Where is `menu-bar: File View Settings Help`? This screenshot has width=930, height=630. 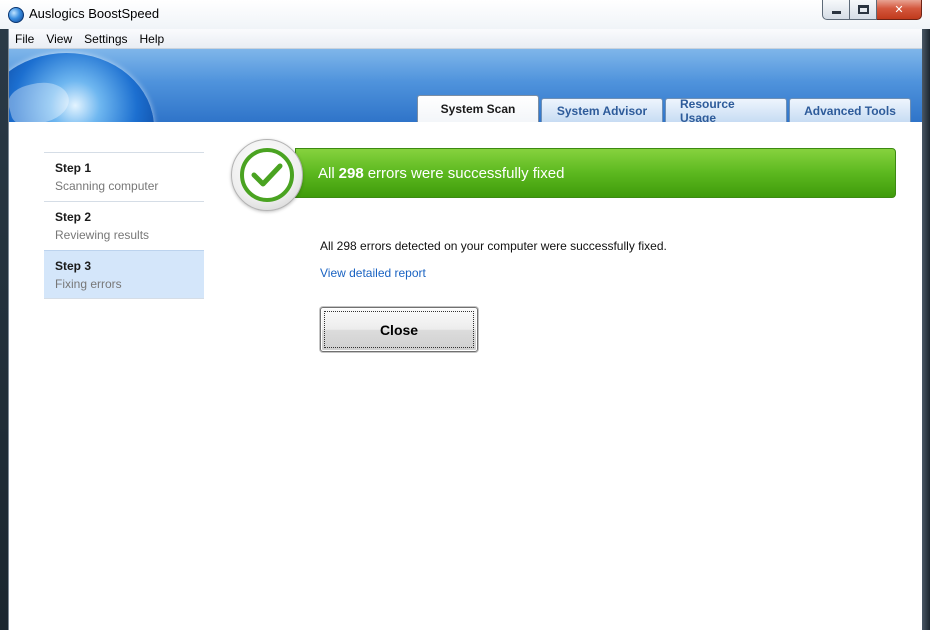
menu-bar: File View Settings Help is located at coordinates (466, 39).